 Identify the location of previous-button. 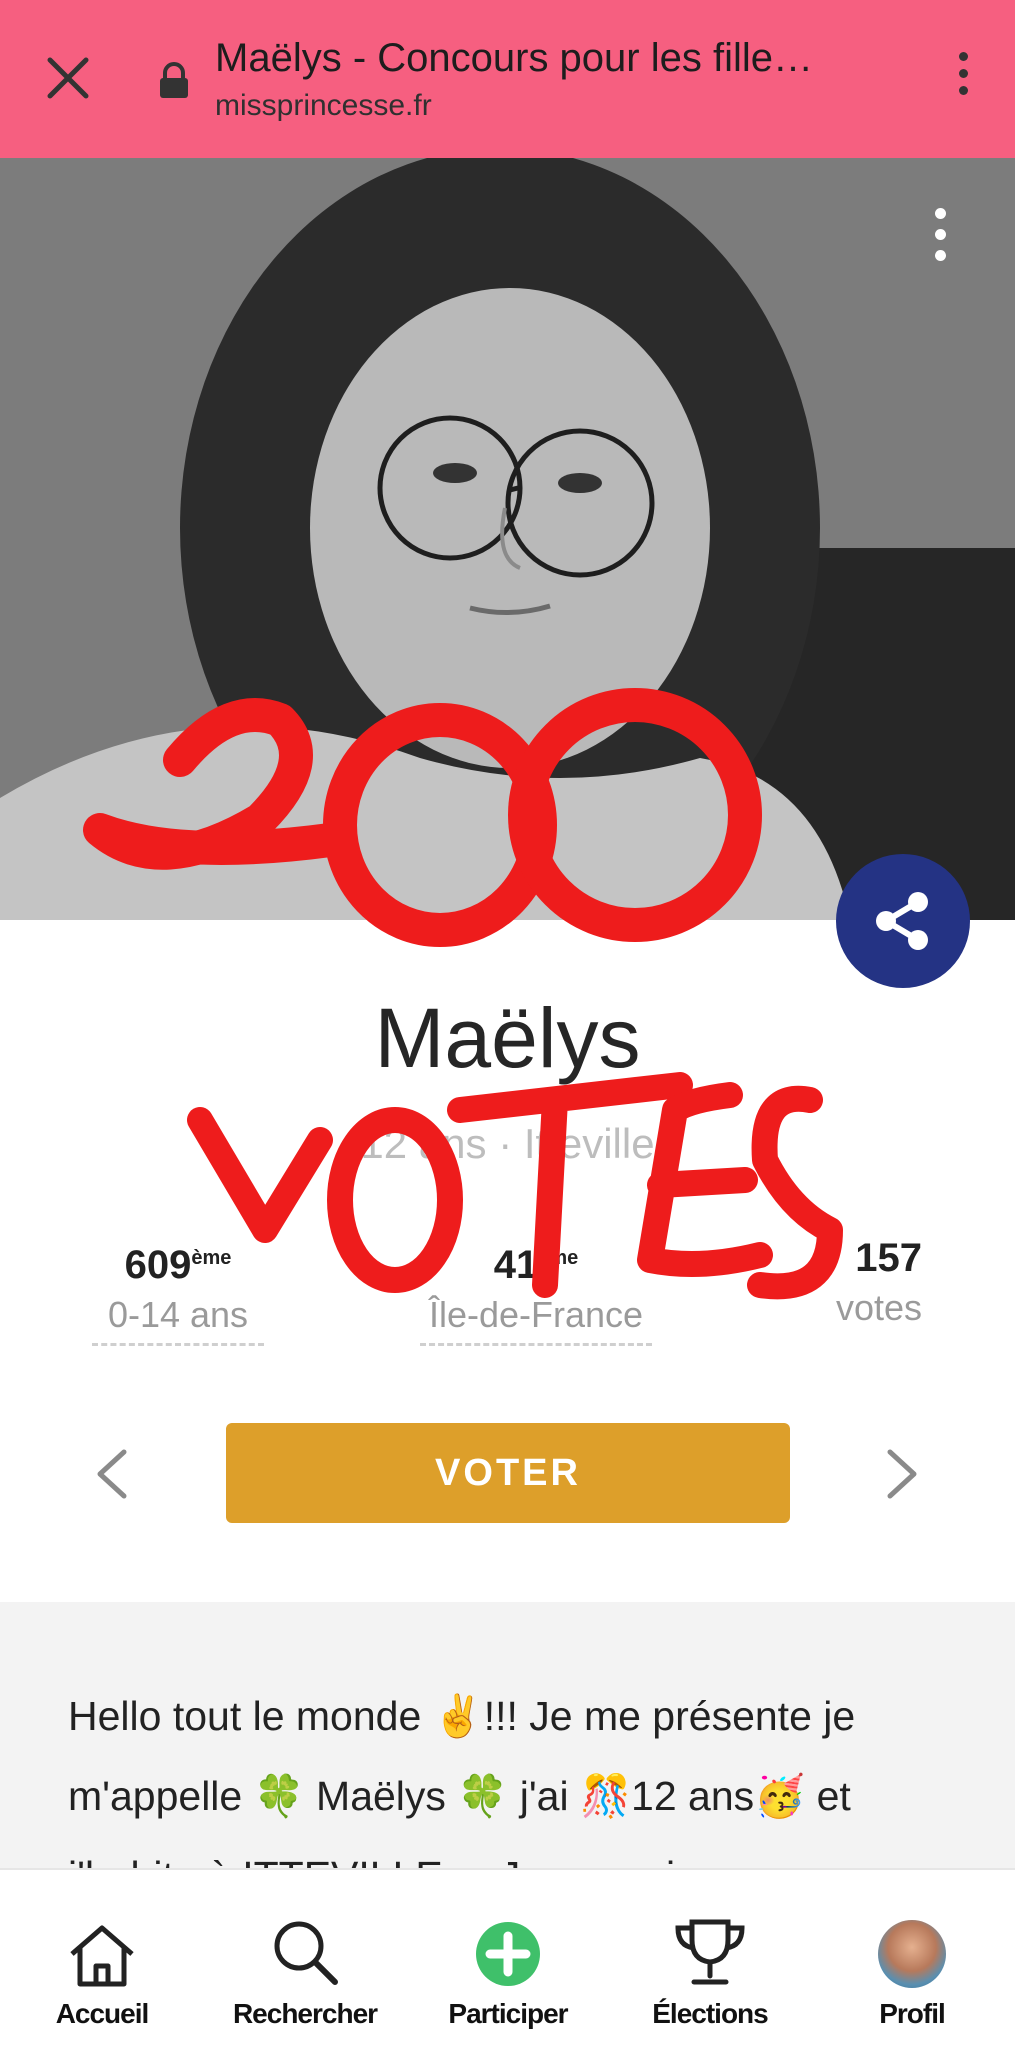
(112, 1474).